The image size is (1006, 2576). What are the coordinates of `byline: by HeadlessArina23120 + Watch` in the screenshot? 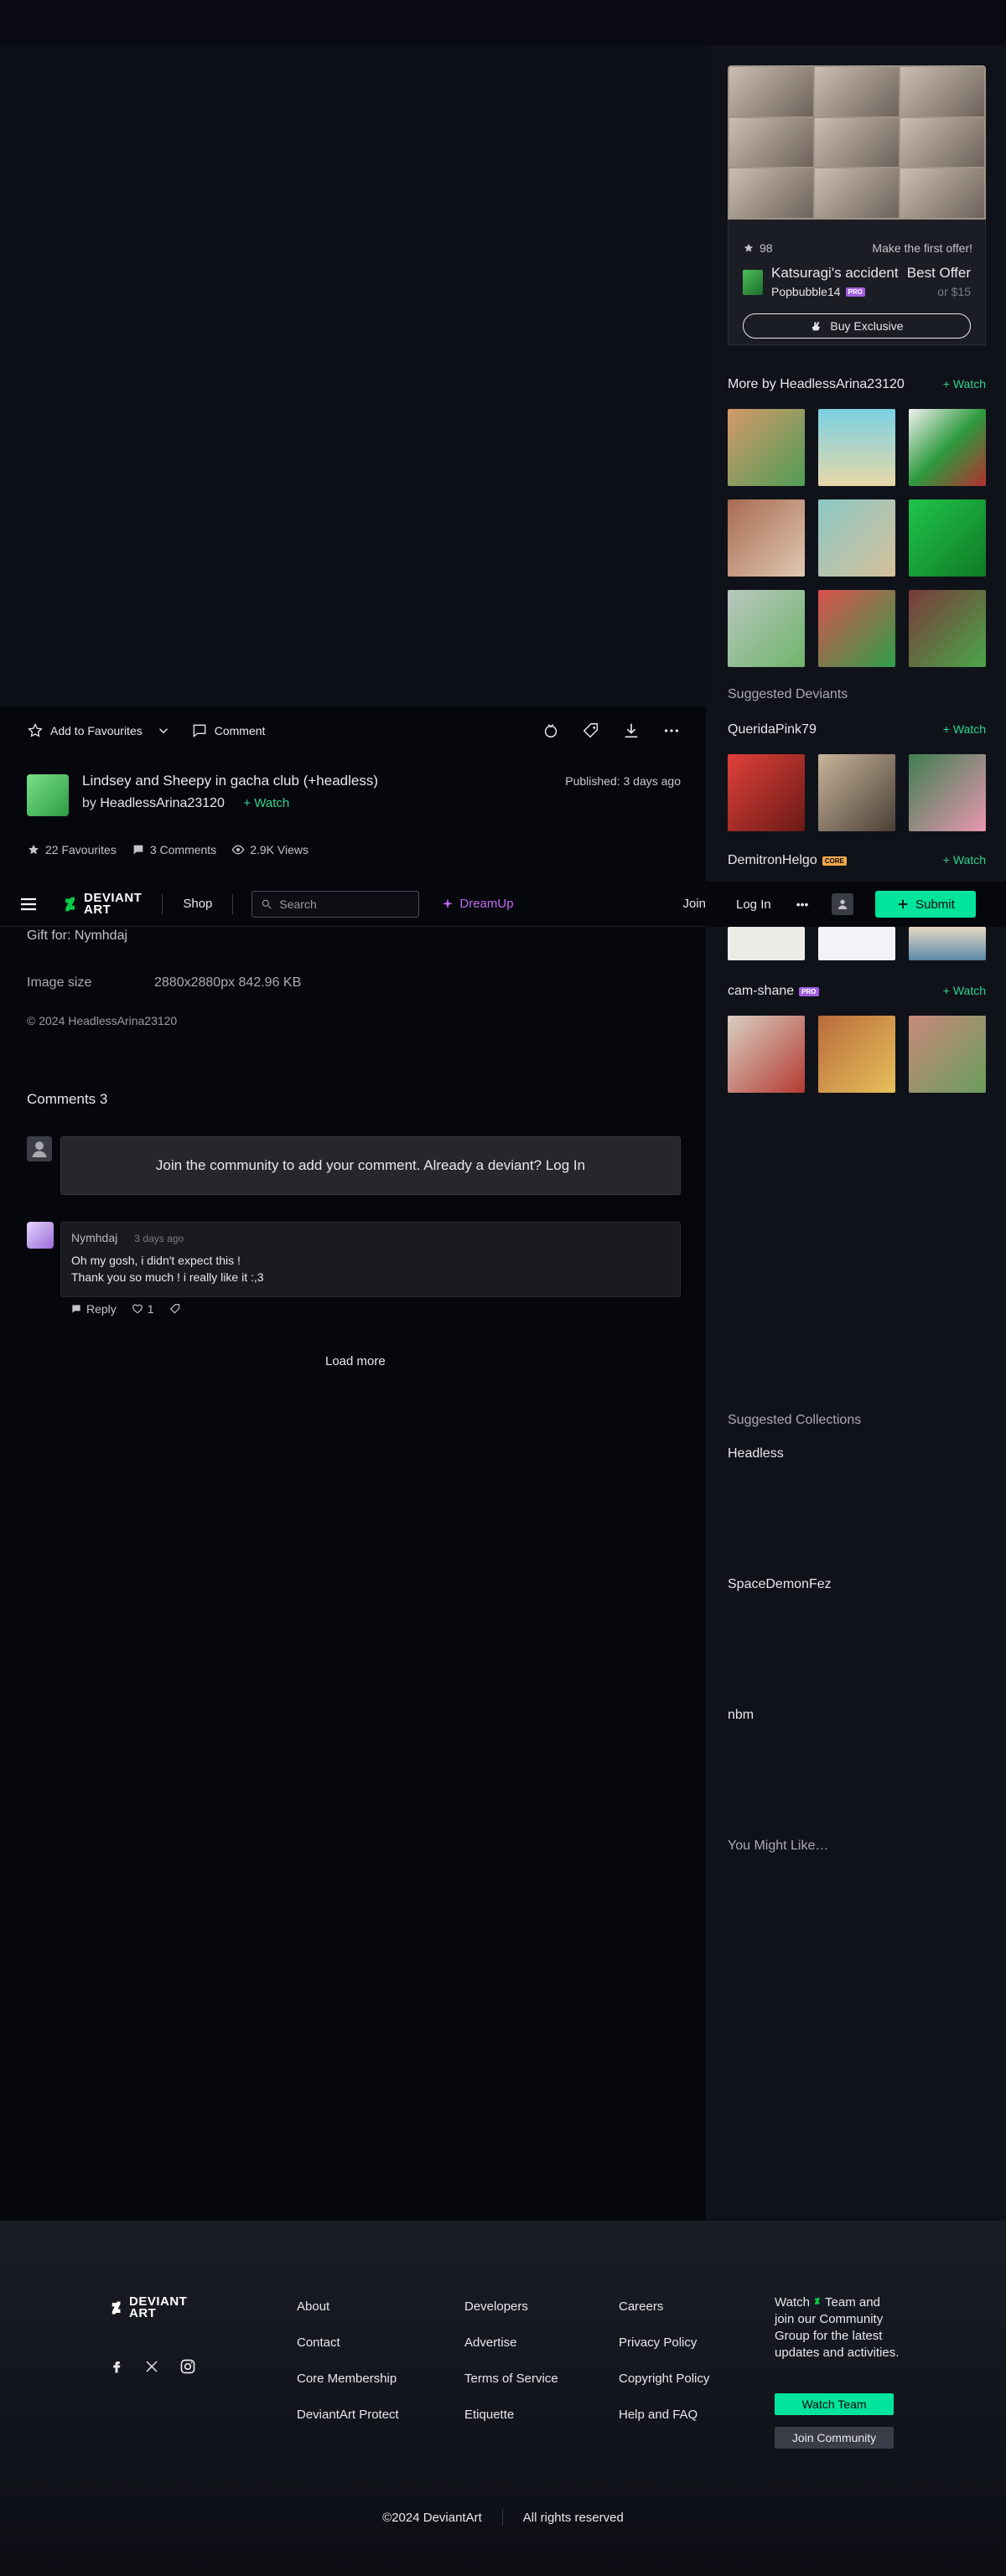 It's located at (185, 803).